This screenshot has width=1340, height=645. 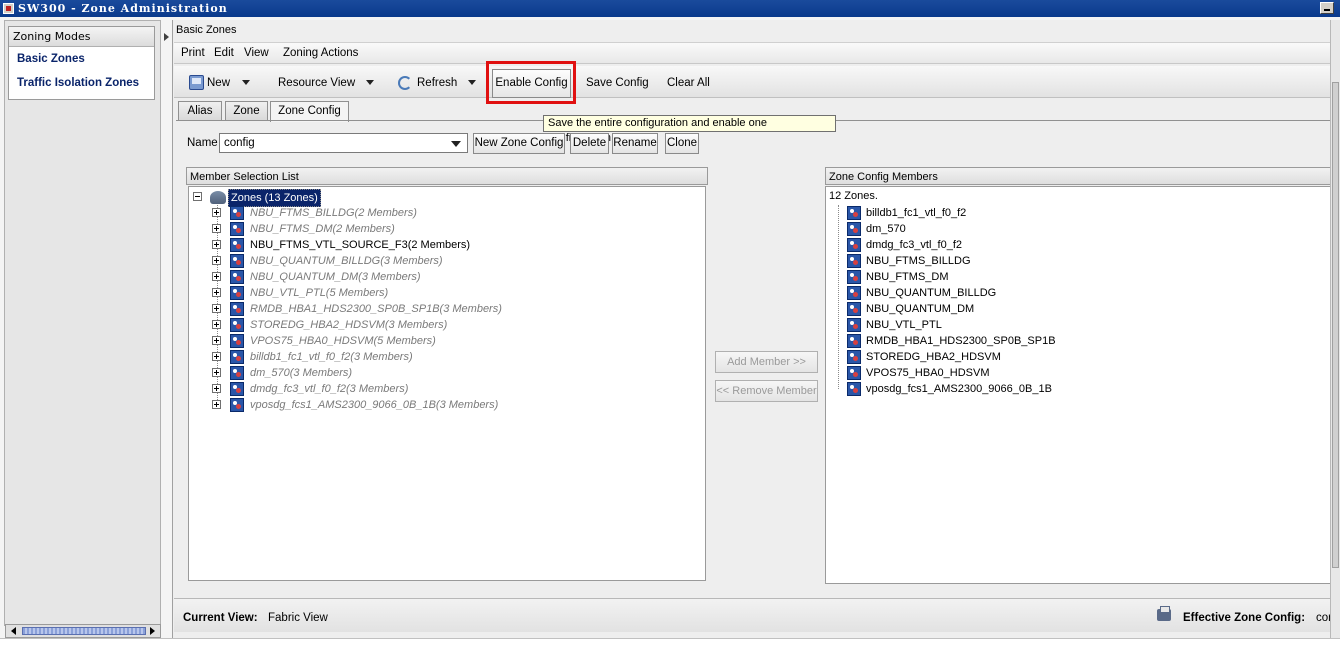 I want to click on zone-tree-item: NBU_QUANTUM_BILLDG(3 Members), so click(x=372, y=261).